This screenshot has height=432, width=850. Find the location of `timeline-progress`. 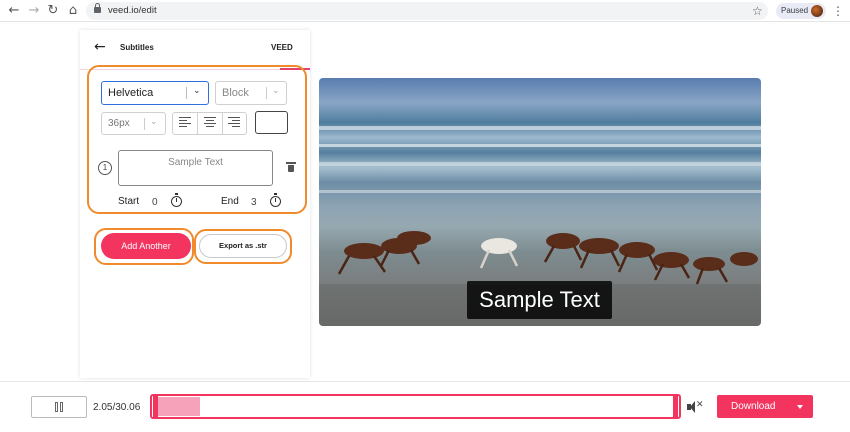

timeline-progress is located at coordinates (179, 406).